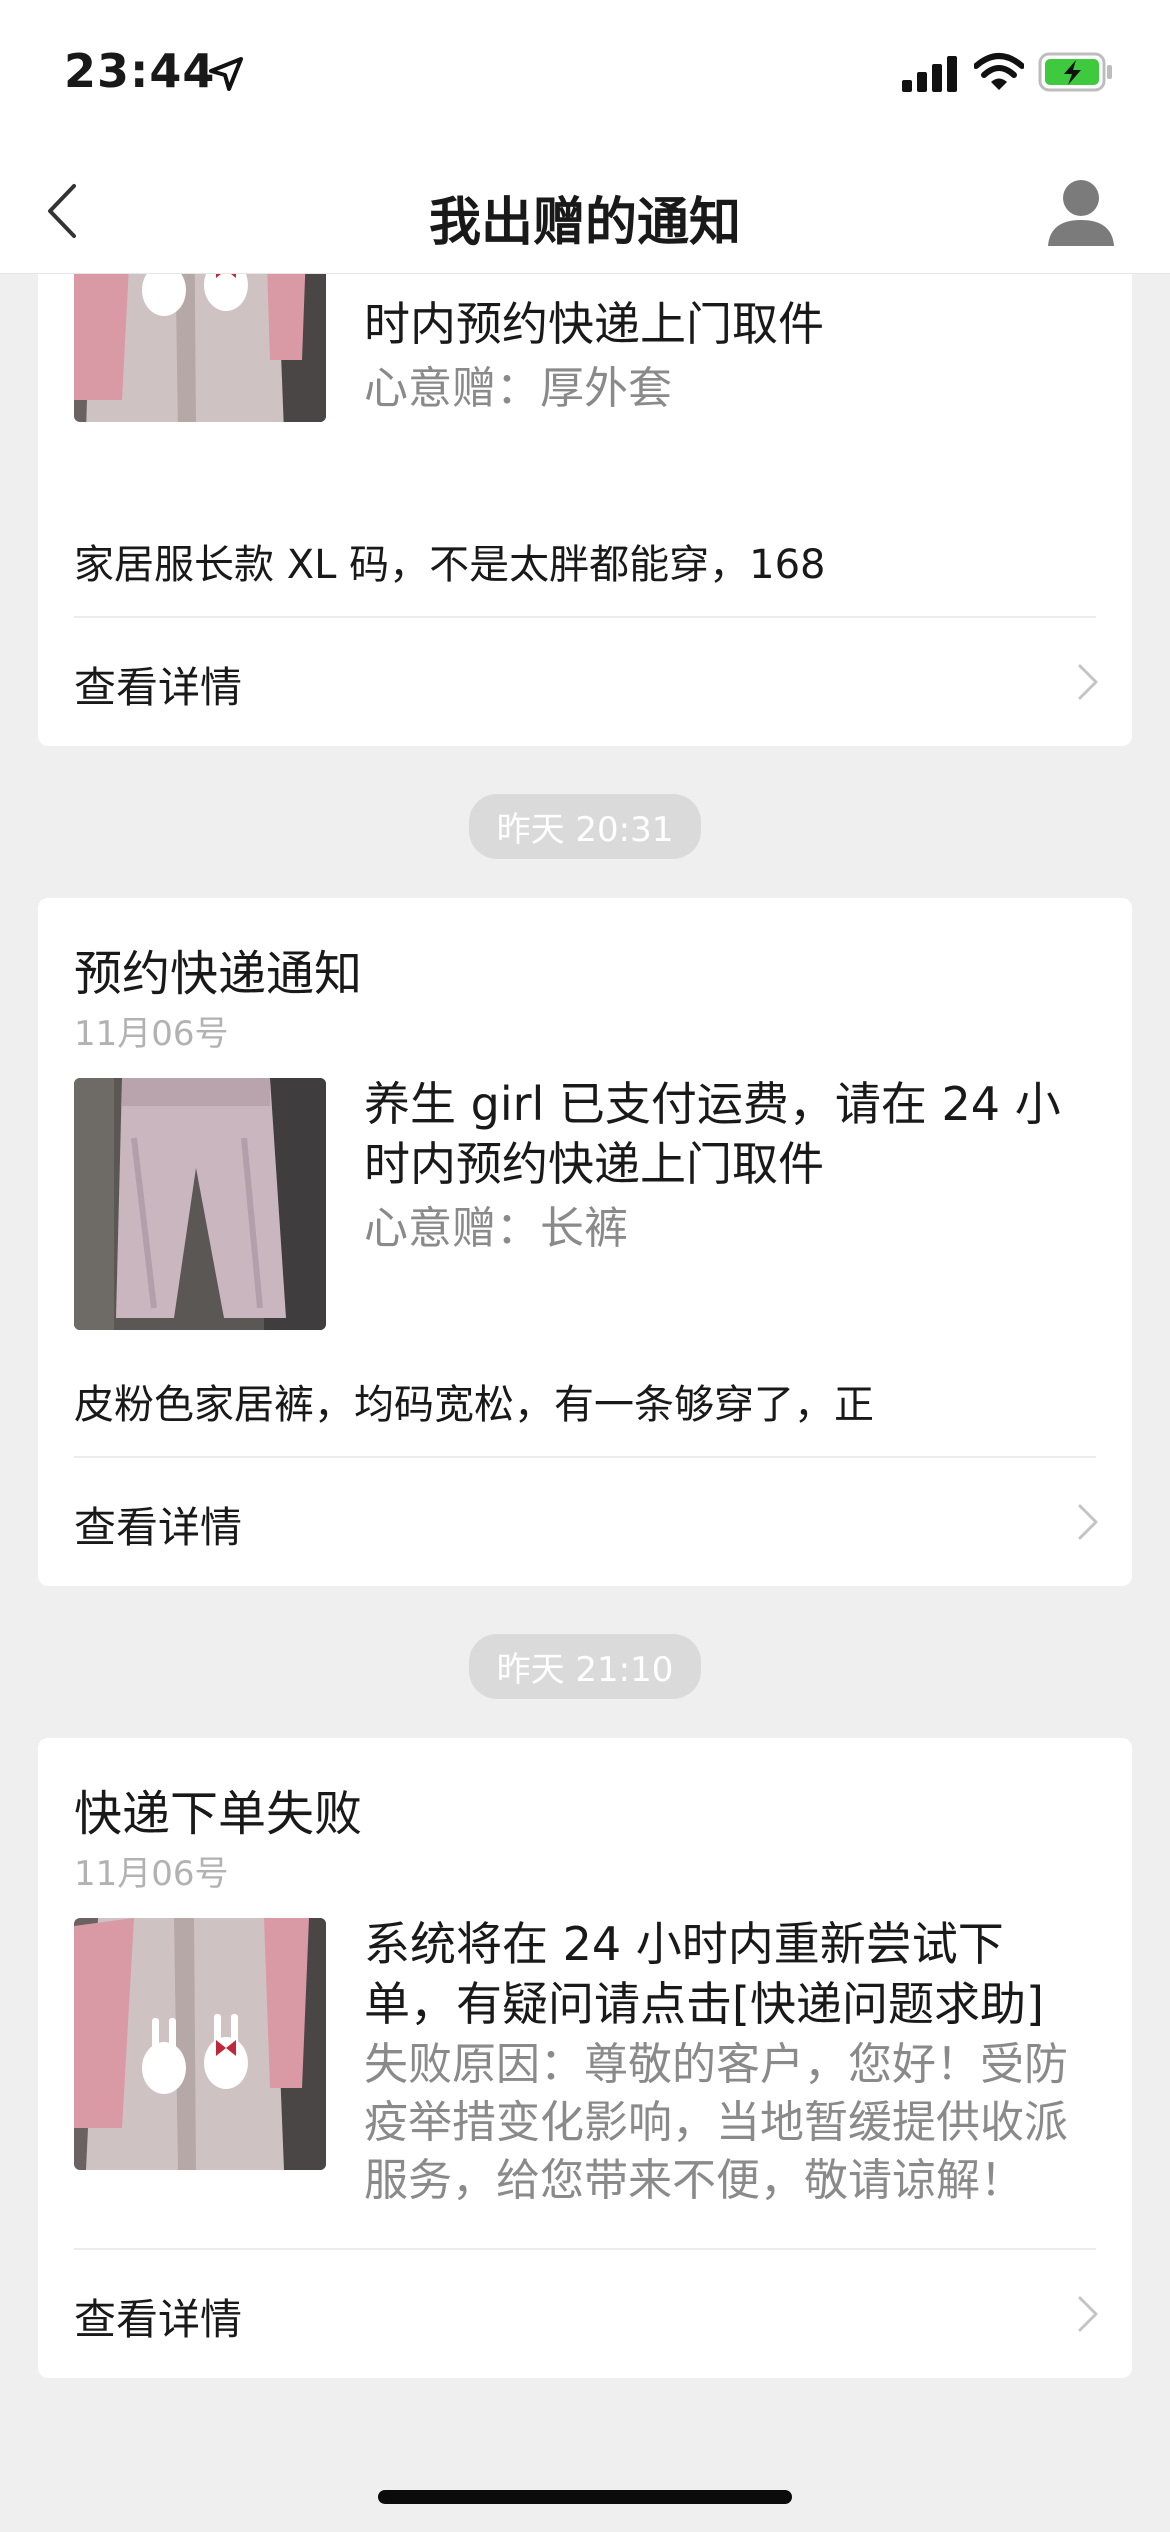 Image resolution: width=1170 pixels, height=2532 pixels. I want to click on timestamp-text: 昨天 21:10, so click(585, 1666).